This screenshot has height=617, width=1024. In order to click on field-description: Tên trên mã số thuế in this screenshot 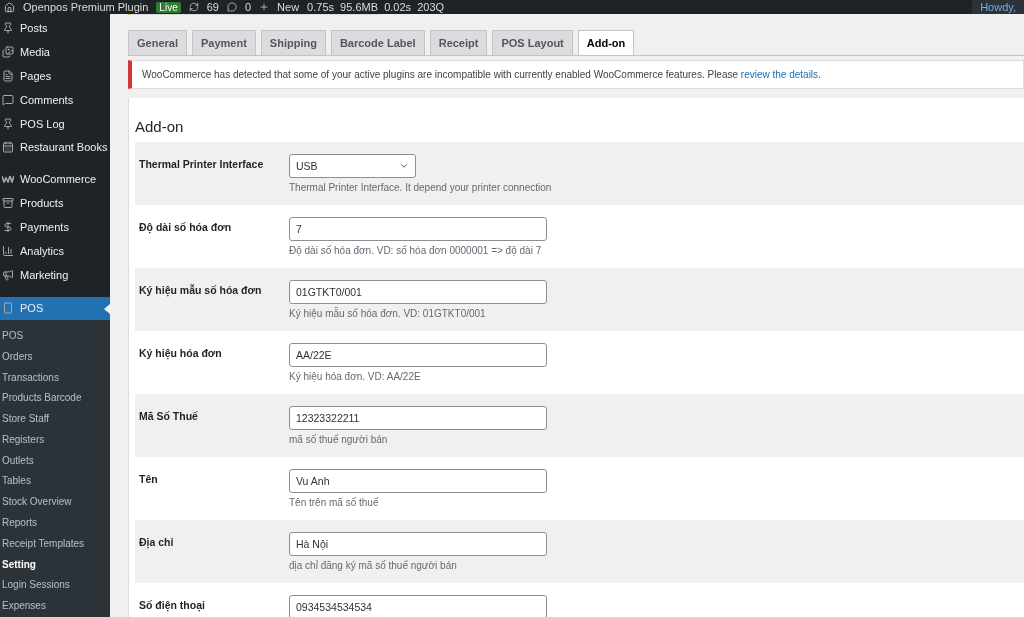, I will do `click(334, 502)`.